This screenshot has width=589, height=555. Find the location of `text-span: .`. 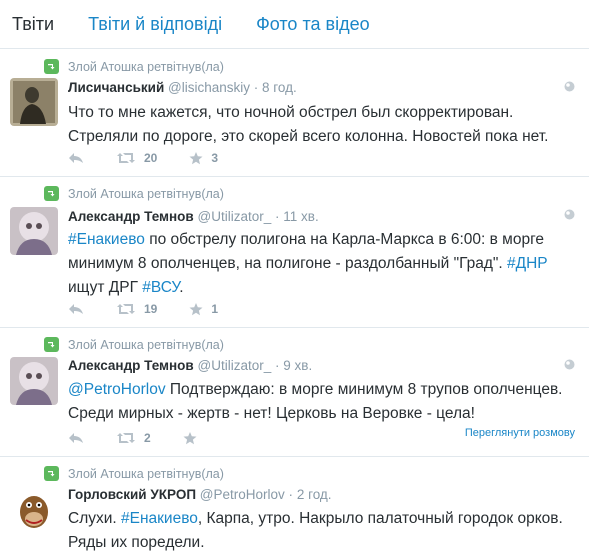

text-span: . is located at coordinates (181, 287).